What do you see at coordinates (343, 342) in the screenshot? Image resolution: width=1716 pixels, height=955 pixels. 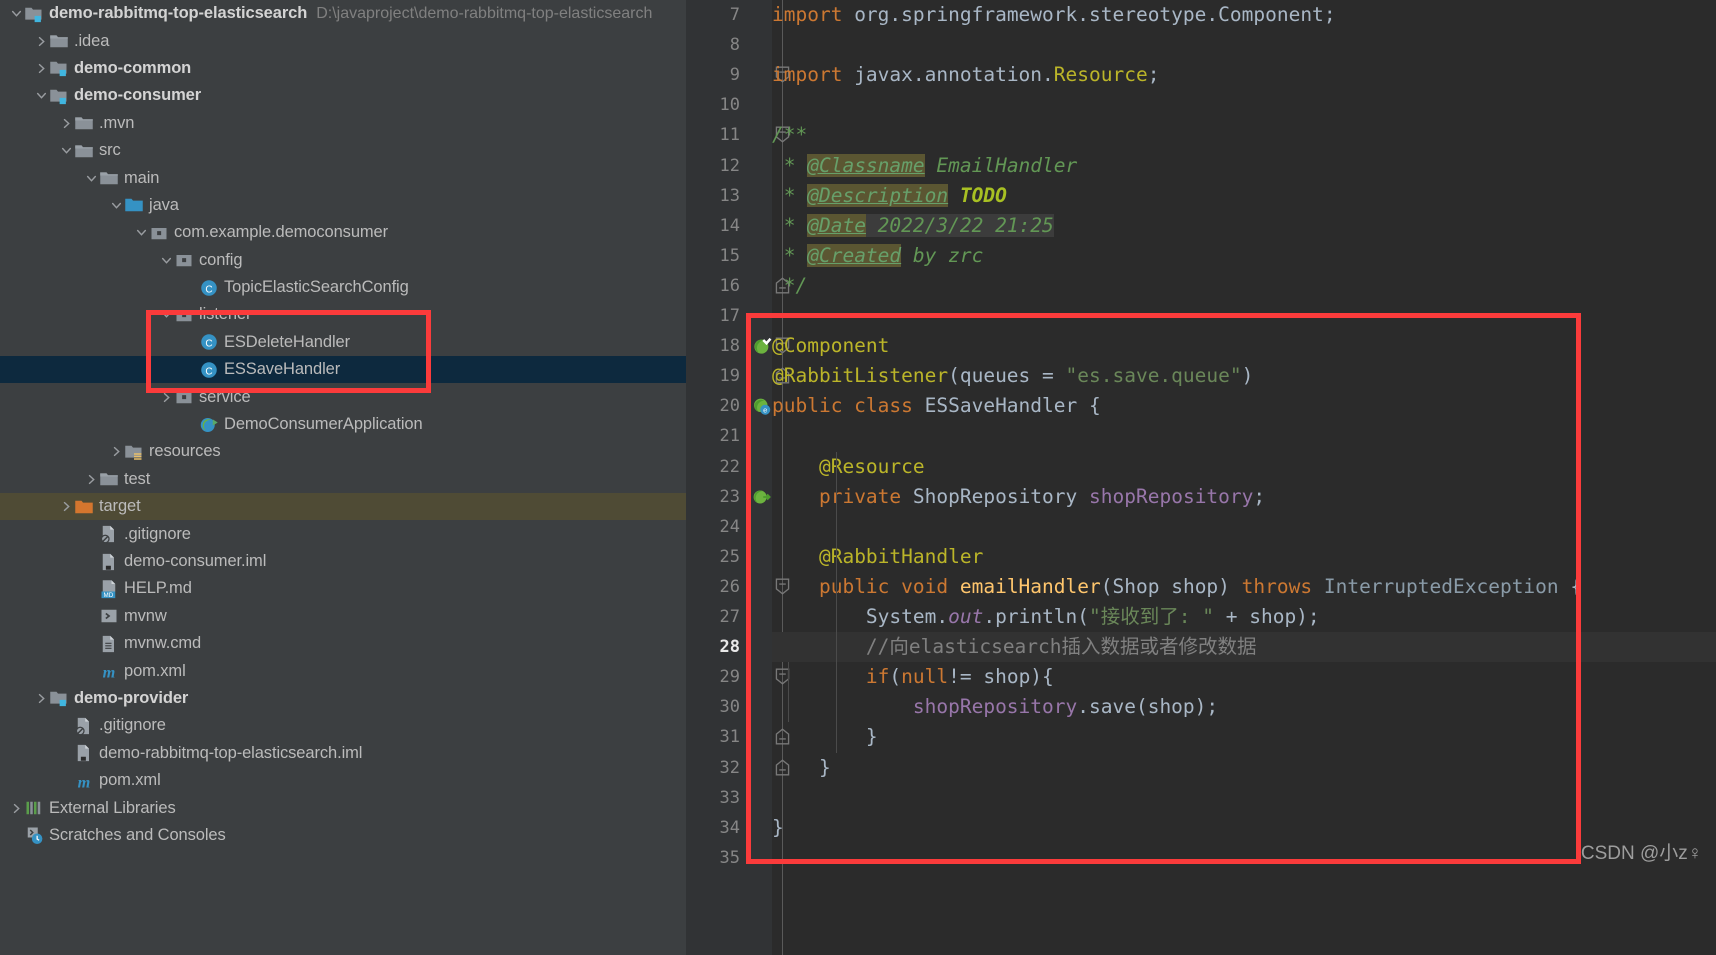 I see `tree-item-esdeletehandler: C ESDeleteHandler` at bounding box center [343, 342].